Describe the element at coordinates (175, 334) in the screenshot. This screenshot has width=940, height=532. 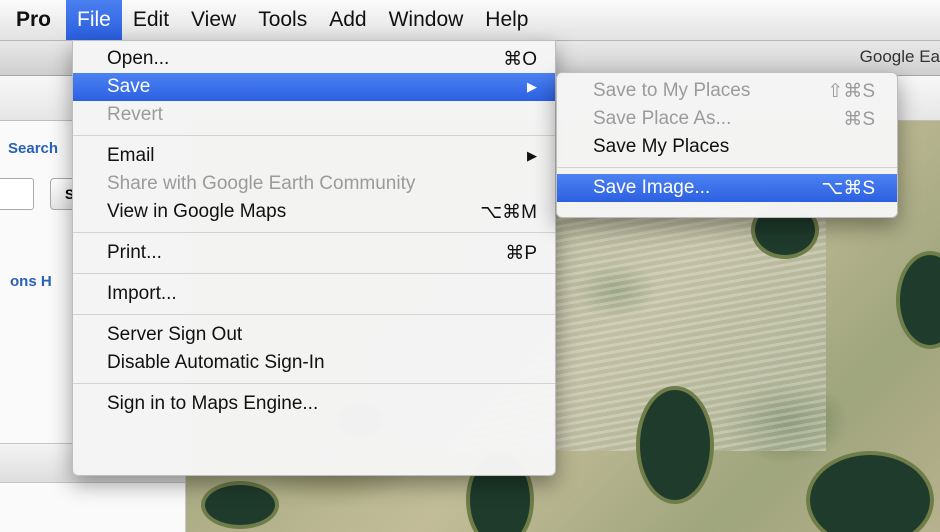
I see `menu-item-label: Server Sign Out` at that location.